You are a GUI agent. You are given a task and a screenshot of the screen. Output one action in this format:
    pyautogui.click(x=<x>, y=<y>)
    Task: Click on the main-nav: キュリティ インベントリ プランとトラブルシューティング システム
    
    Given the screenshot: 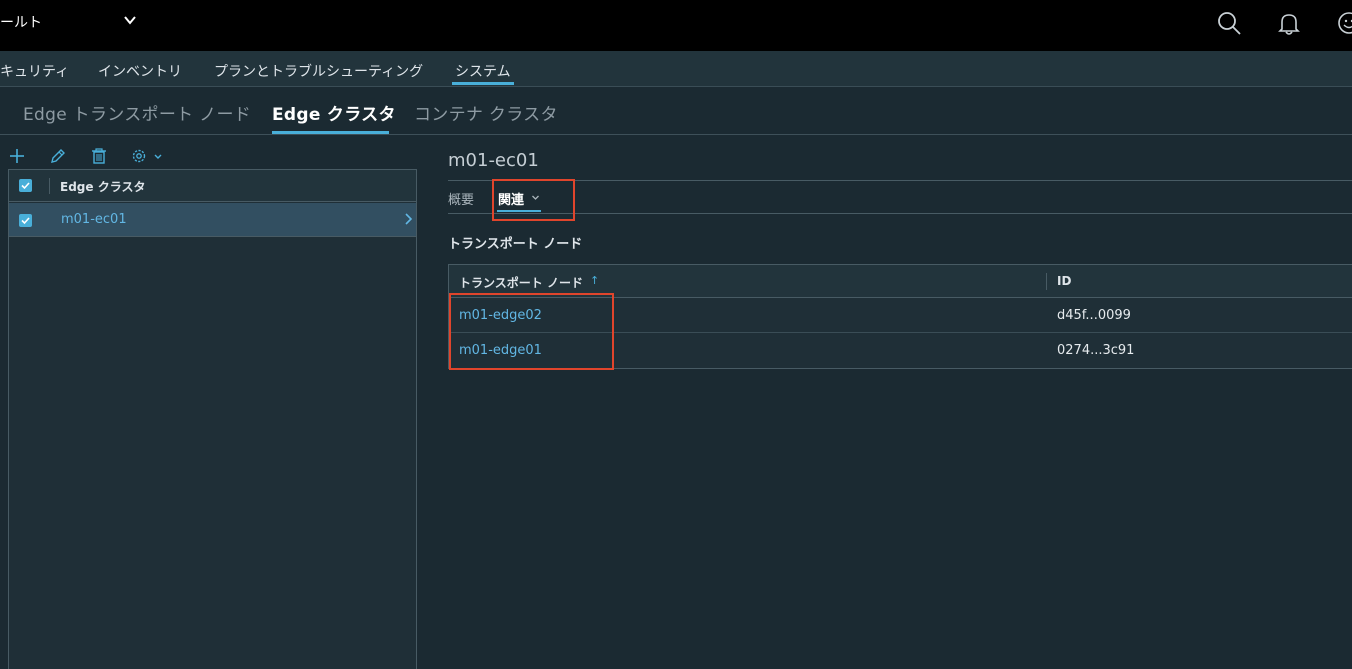 What is the action you would take?
    pyautogui.click(x=676, y=69)
    